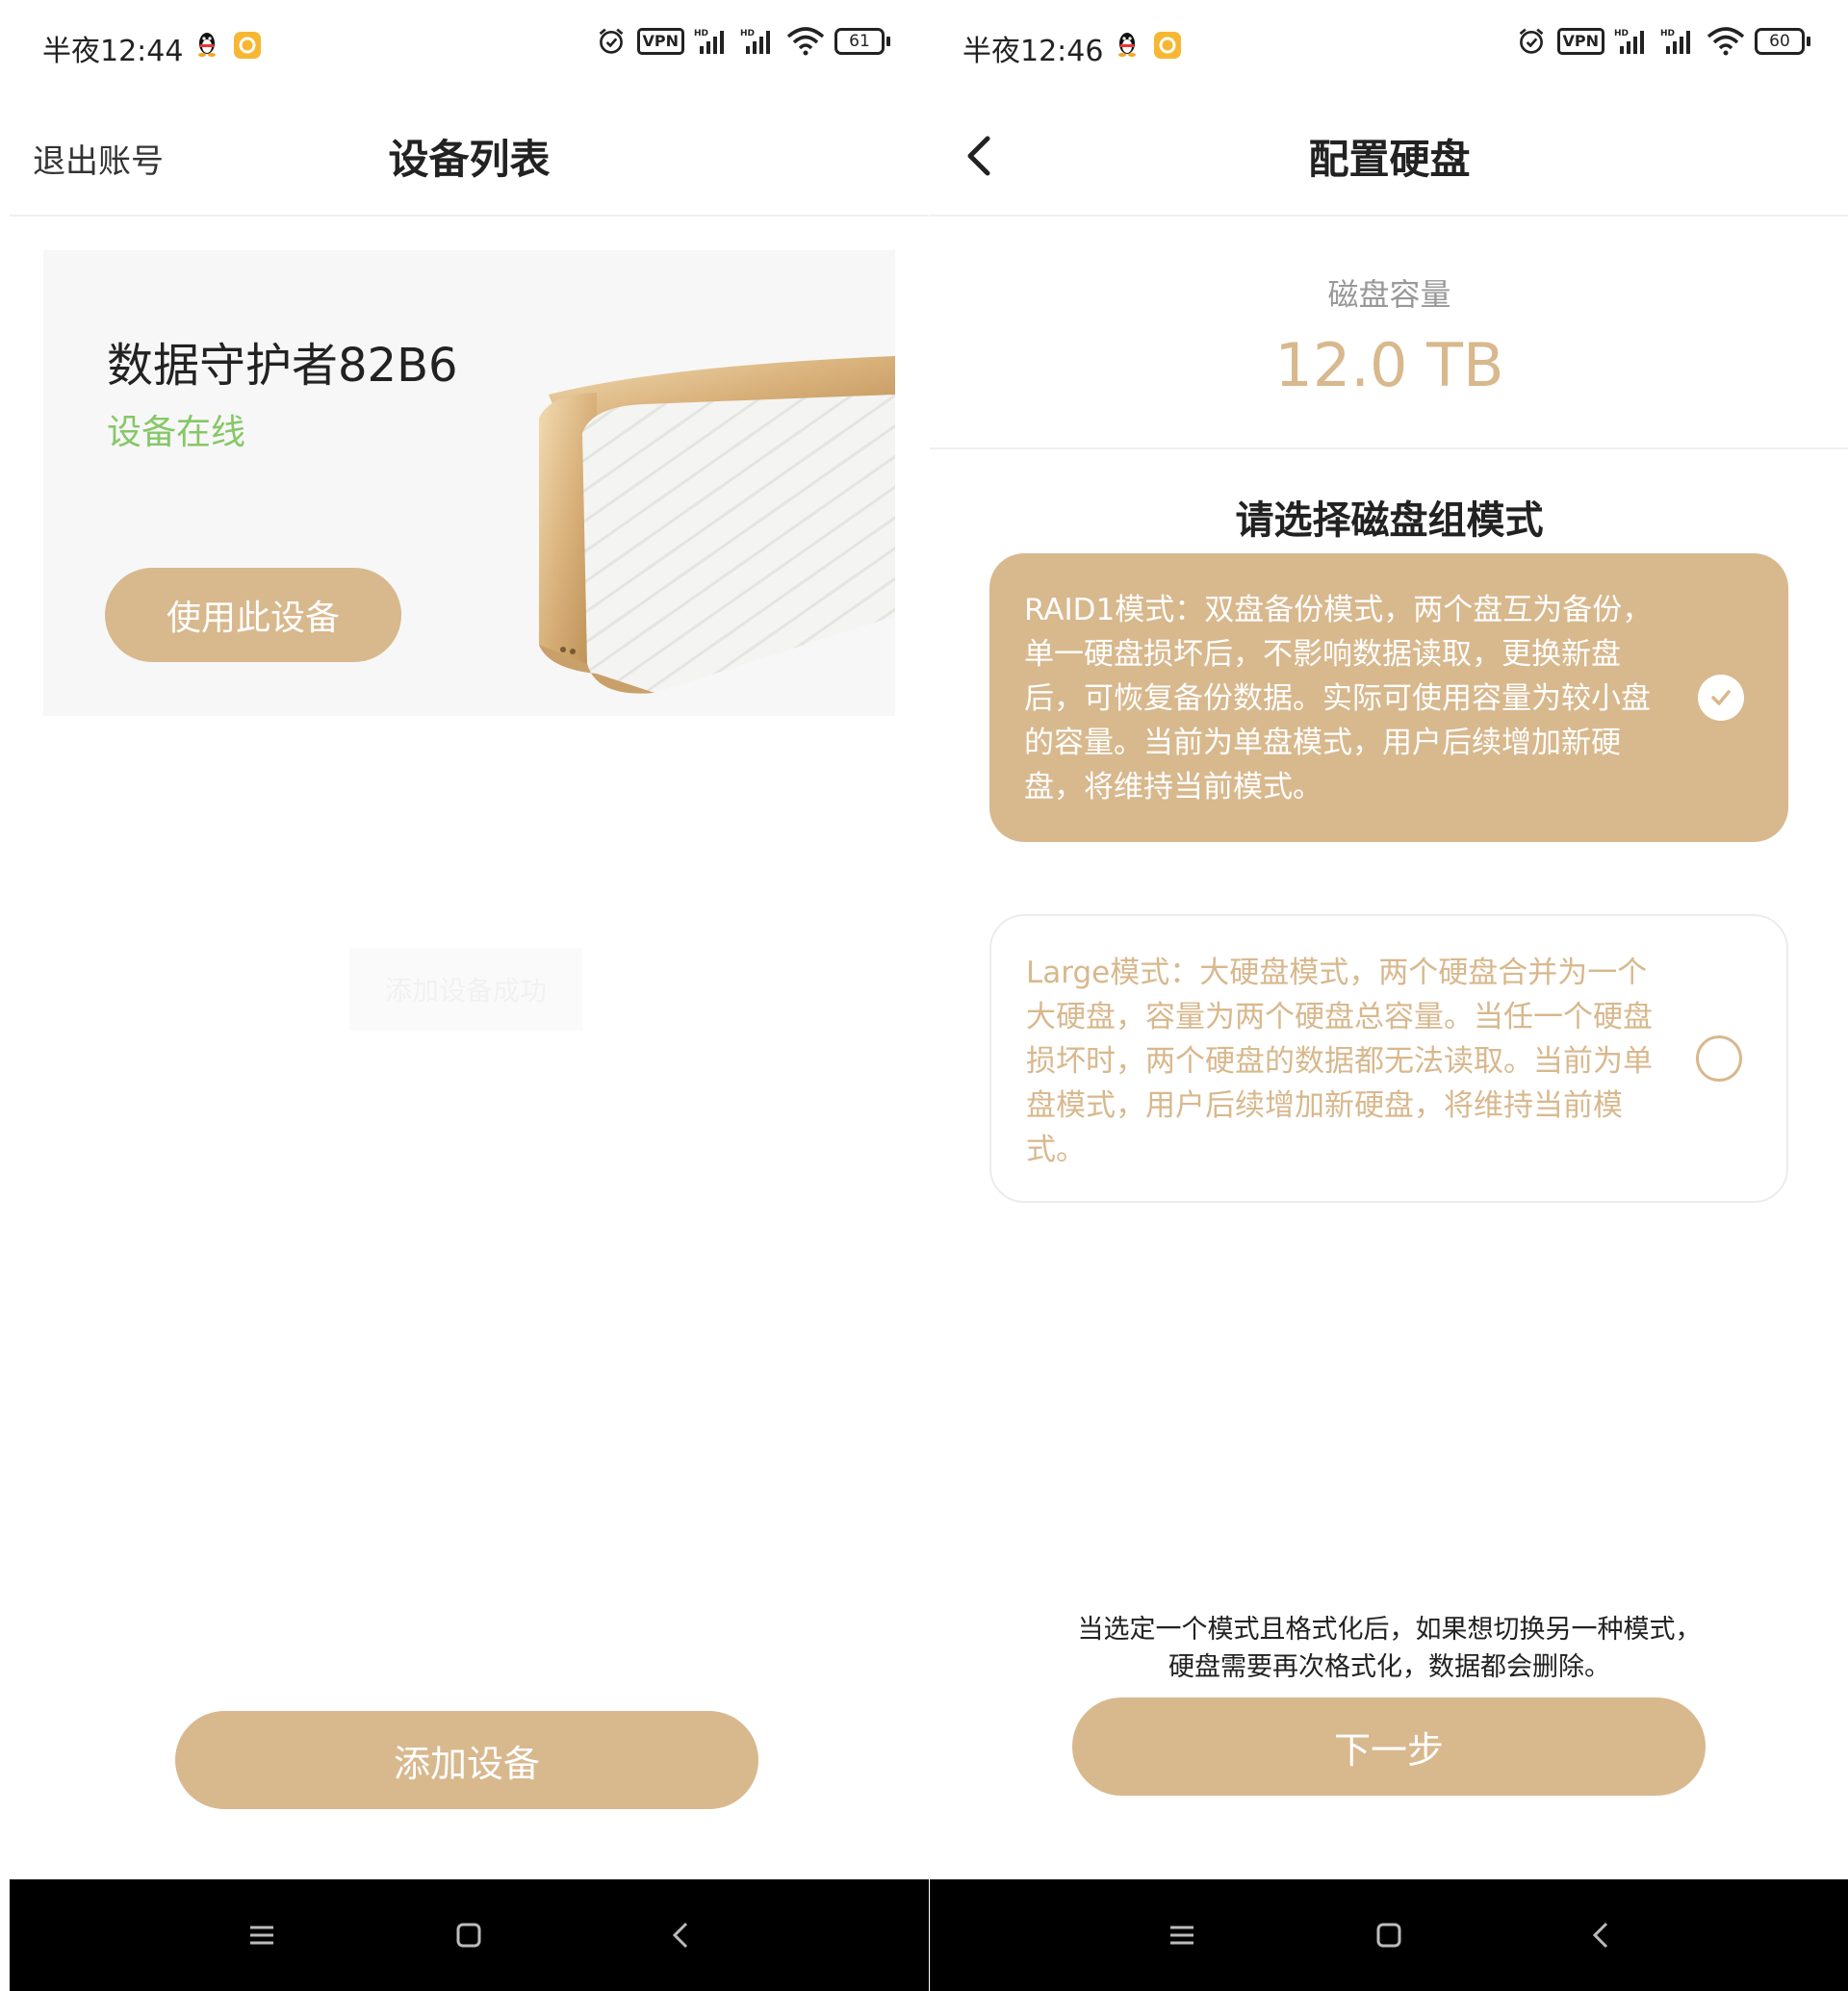  I want to click on disk-capacity-label: 磁盘容量, so click(1389, 294).